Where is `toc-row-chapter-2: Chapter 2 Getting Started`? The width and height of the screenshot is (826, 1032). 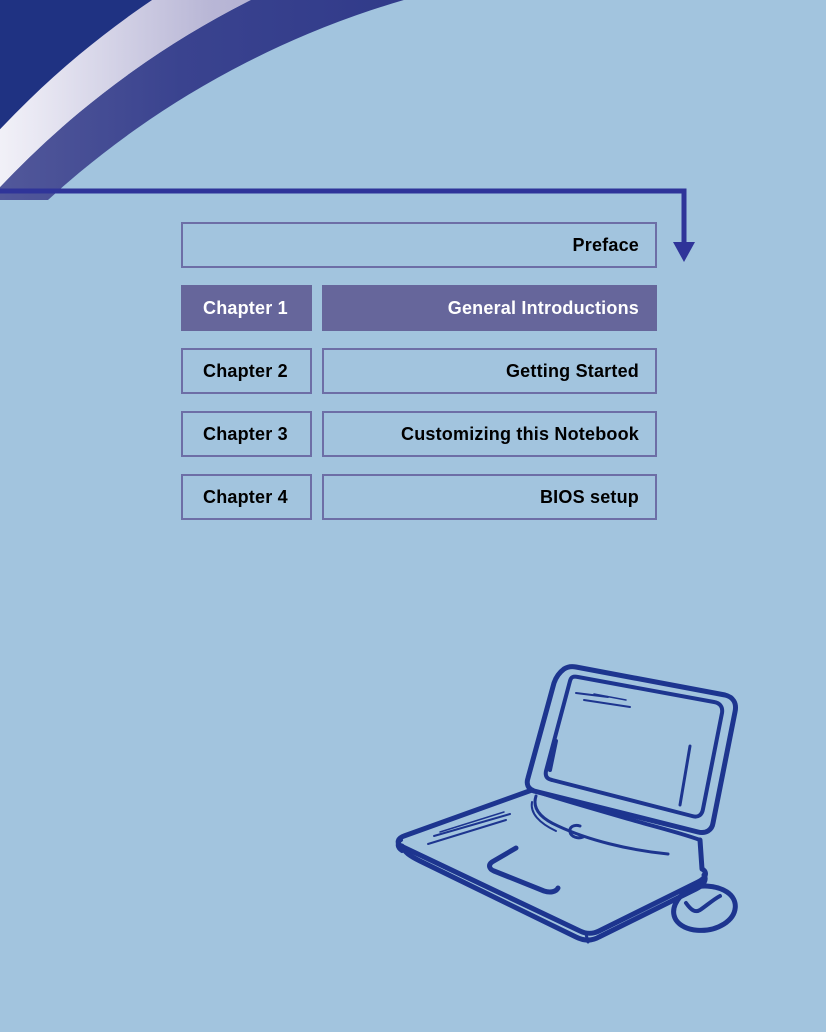
toc-row-chapter-2: Chapter 2 Getting Started is located at coordinates (419, 371).